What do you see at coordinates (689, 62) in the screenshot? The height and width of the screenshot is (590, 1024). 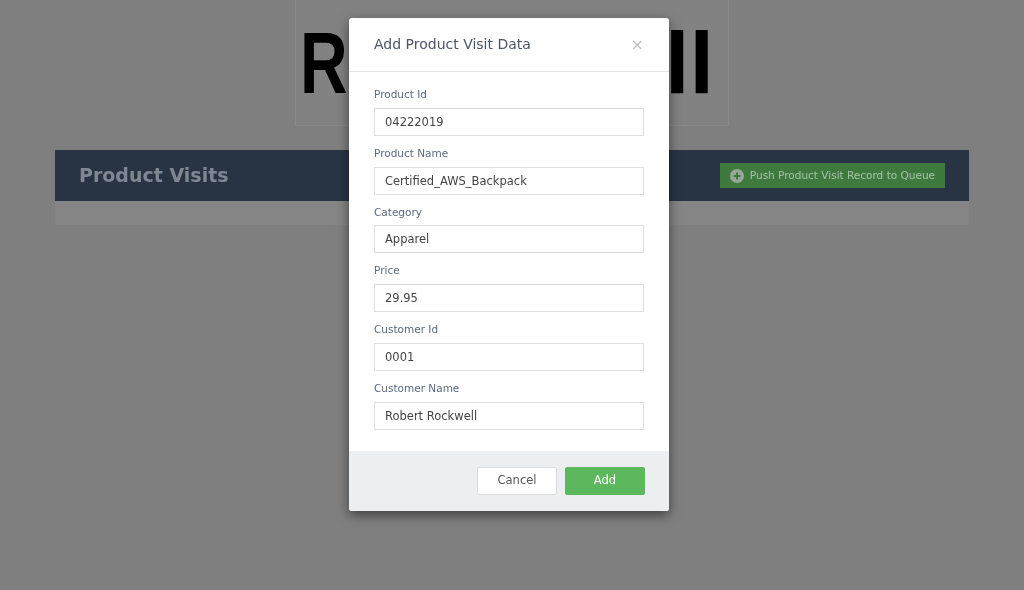 I see `logo-text: ll` at bounding box center [689, 62].